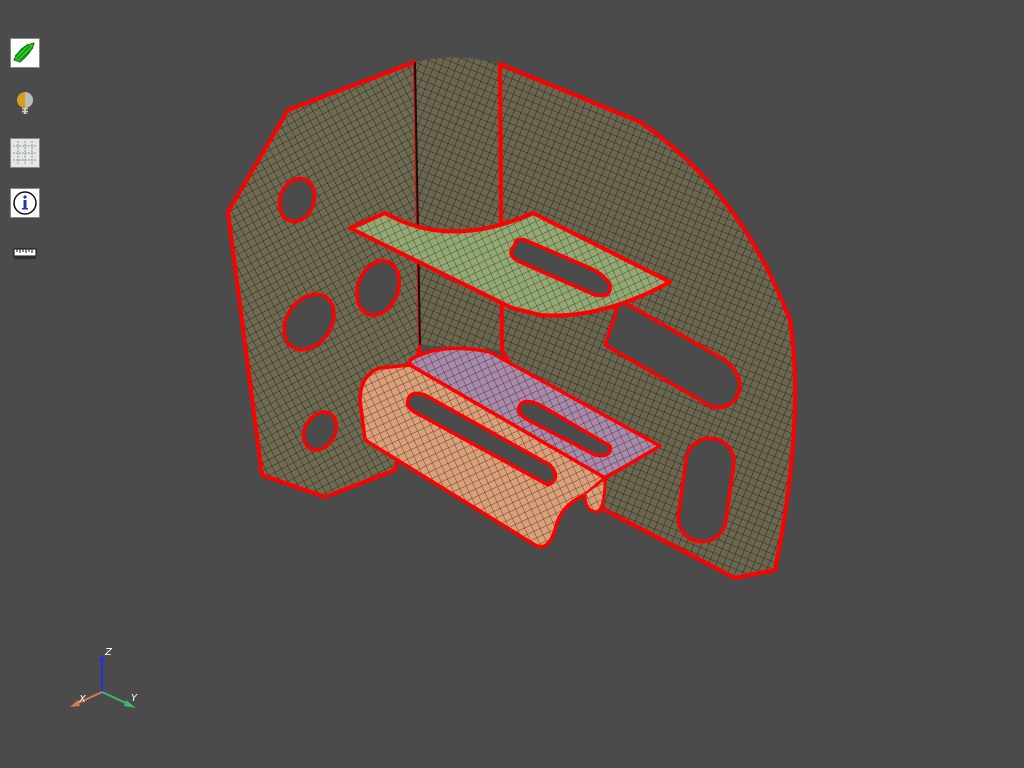  Describe the element at coordinates (104, 677) in the screenshot. I see `orientation-triad: Z X Y` at that location.